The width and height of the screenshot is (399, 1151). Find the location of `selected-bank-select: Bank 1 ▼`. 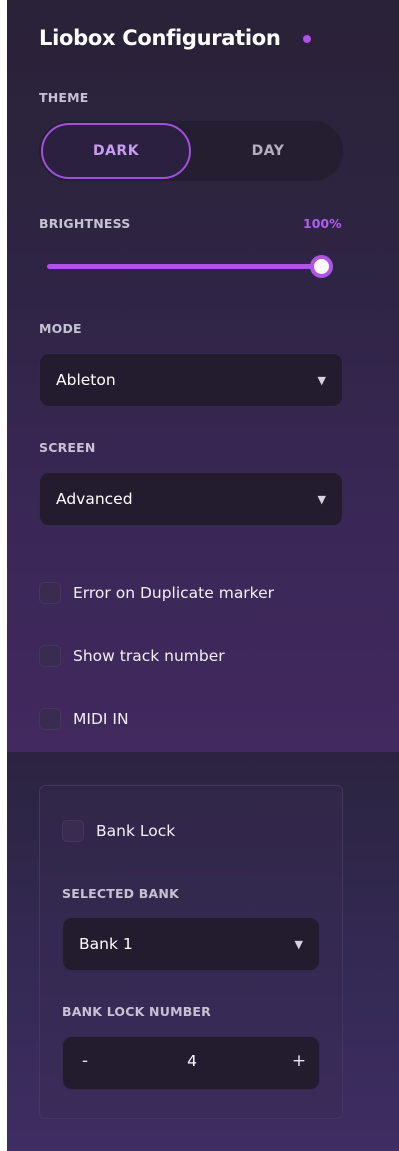

selected-bank-select: Bank 1 ▼ is located at coordinates (191, 944).